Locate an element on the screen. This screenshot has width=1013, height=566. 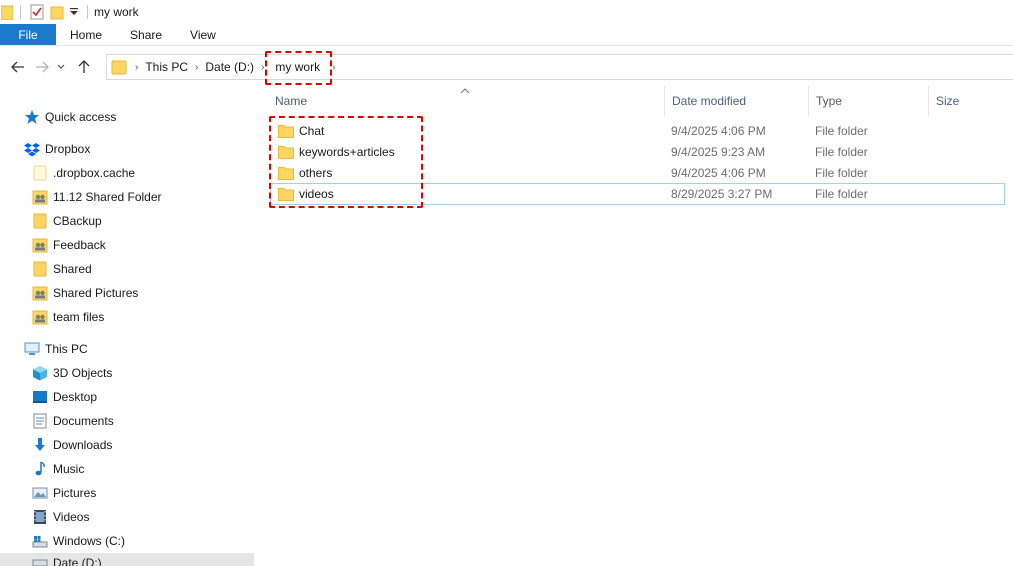
sidebar-item-quick-access: Quick access is located at coordinates (70, 117).